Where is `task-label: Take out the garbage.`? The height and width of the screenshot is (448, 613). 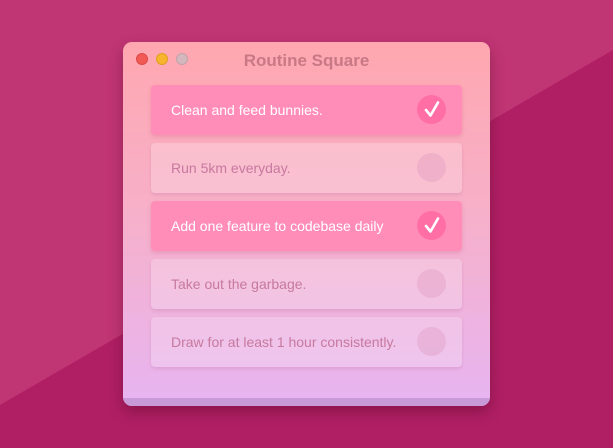
task-label: Take out the garbage. is located at coordinates (239, 284).